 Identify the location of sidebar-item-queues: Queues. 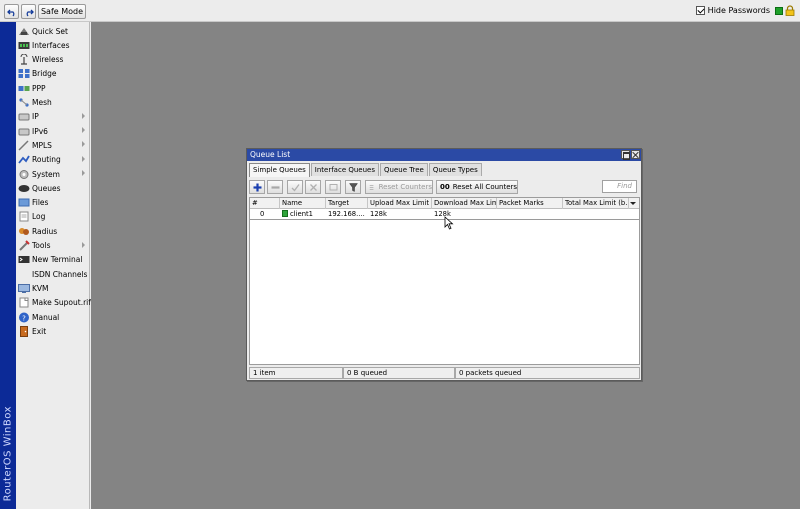
(52, 188).